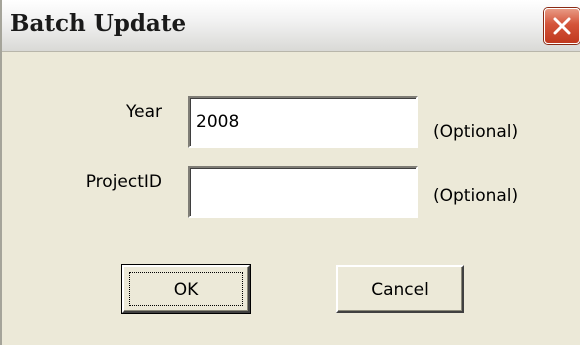  I want to click on year-label: Year, so click(144, 112).